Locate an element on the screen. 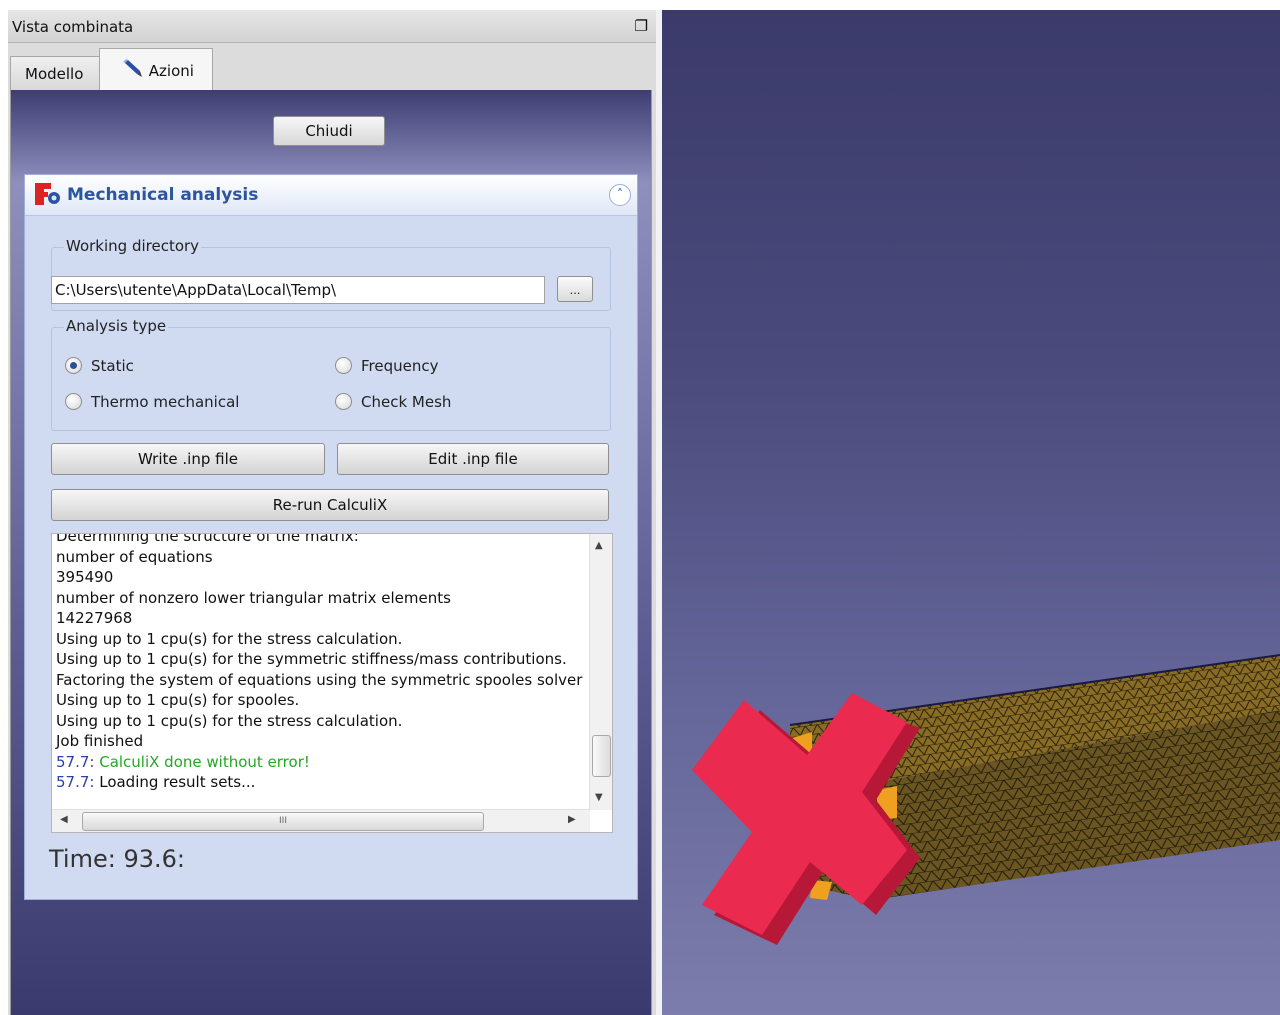  freecad-fem-icon is located at coordinates (47, 194).